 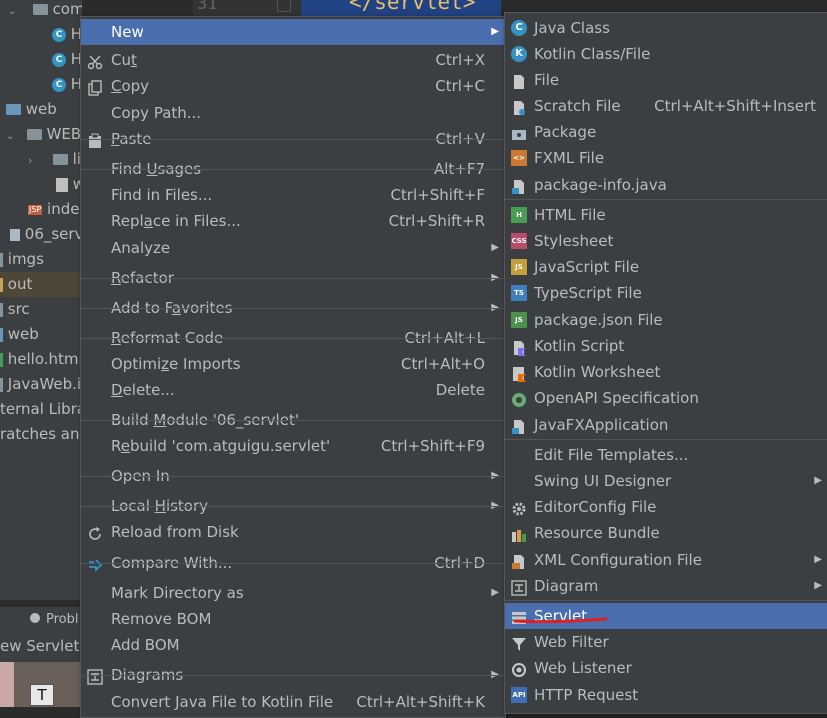 I want to click on openapi-icon, so click(x=519, y=398).